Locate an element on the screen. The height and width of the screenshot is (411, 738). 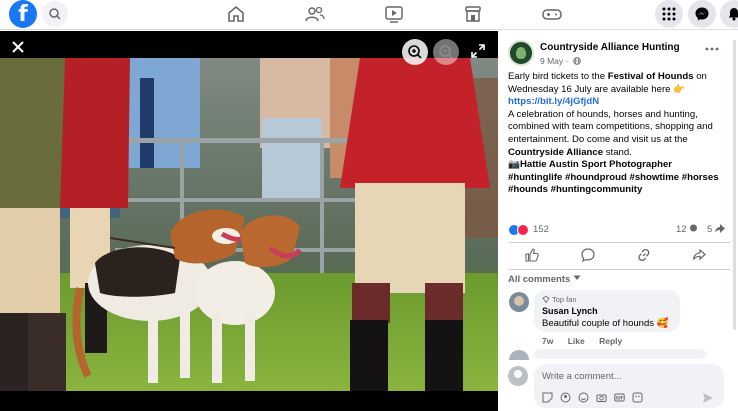
menu-grid-icon is located at coordinates (669, 14).